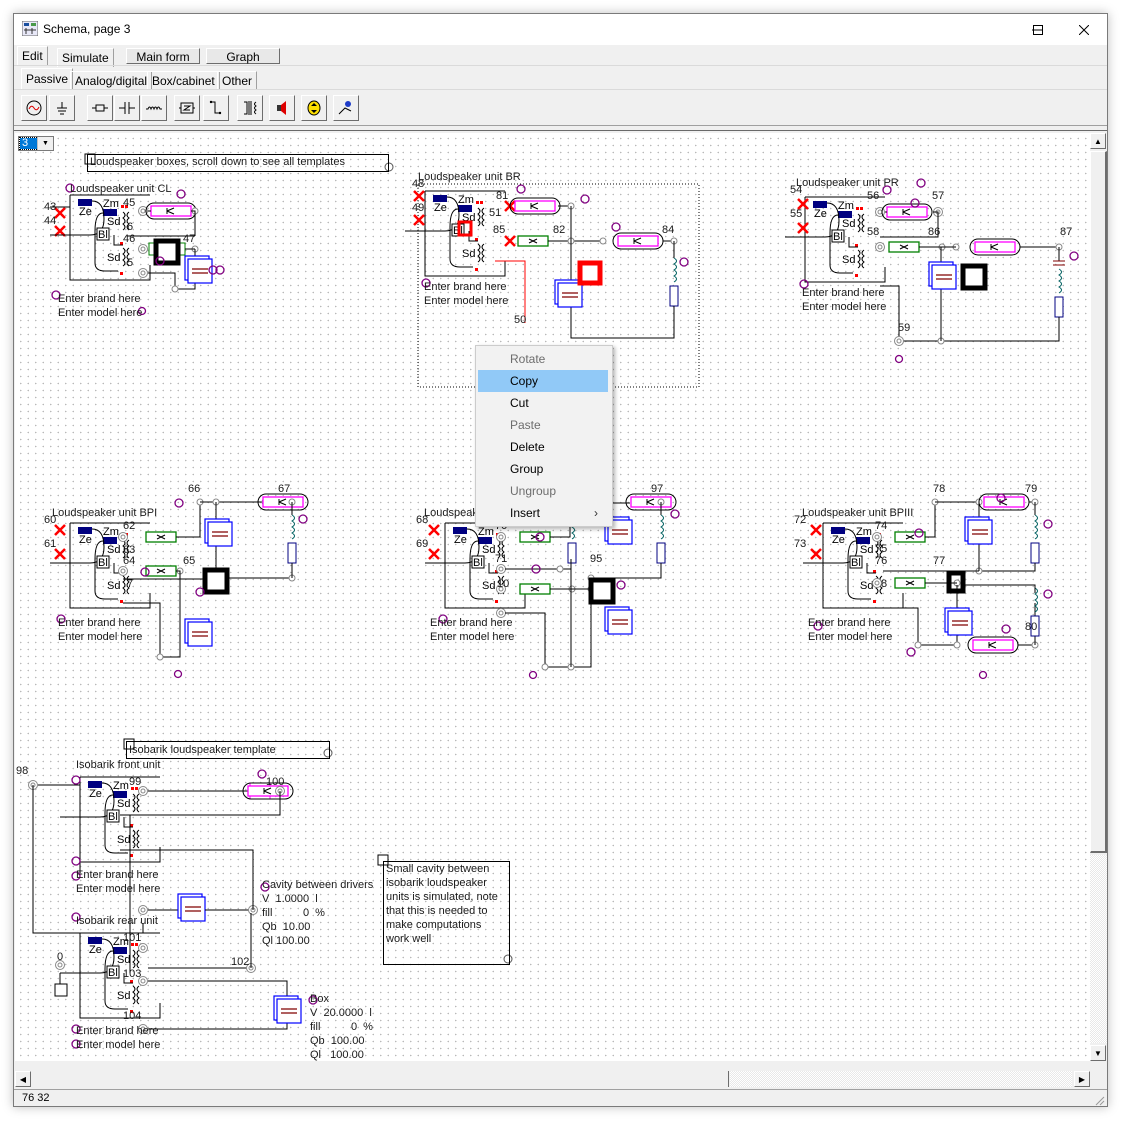  Describe the element at coordinates (418, 208) in the screenshot. I see `node-label: 49` at that location.